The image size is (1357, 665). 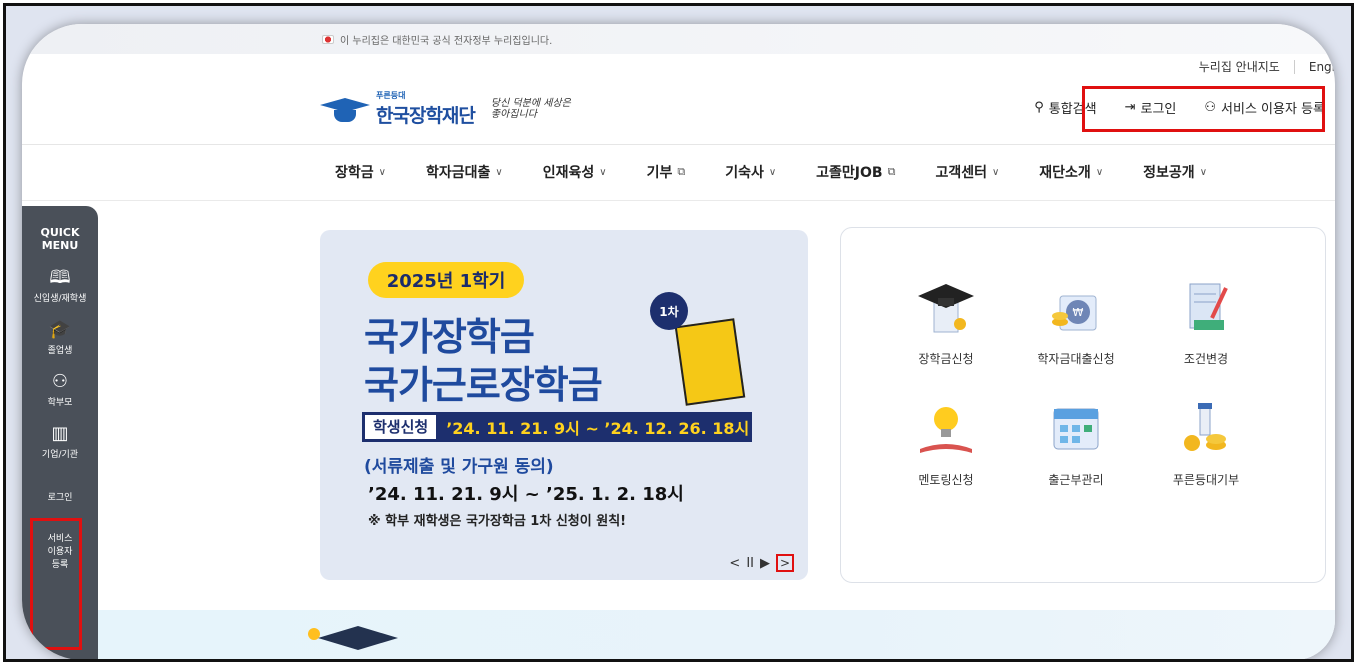 I want to click on site-logo: 푸른등대 한국장학재단 당신 덕분에 세상은 좋아집니다, so click(x=445, y=109).